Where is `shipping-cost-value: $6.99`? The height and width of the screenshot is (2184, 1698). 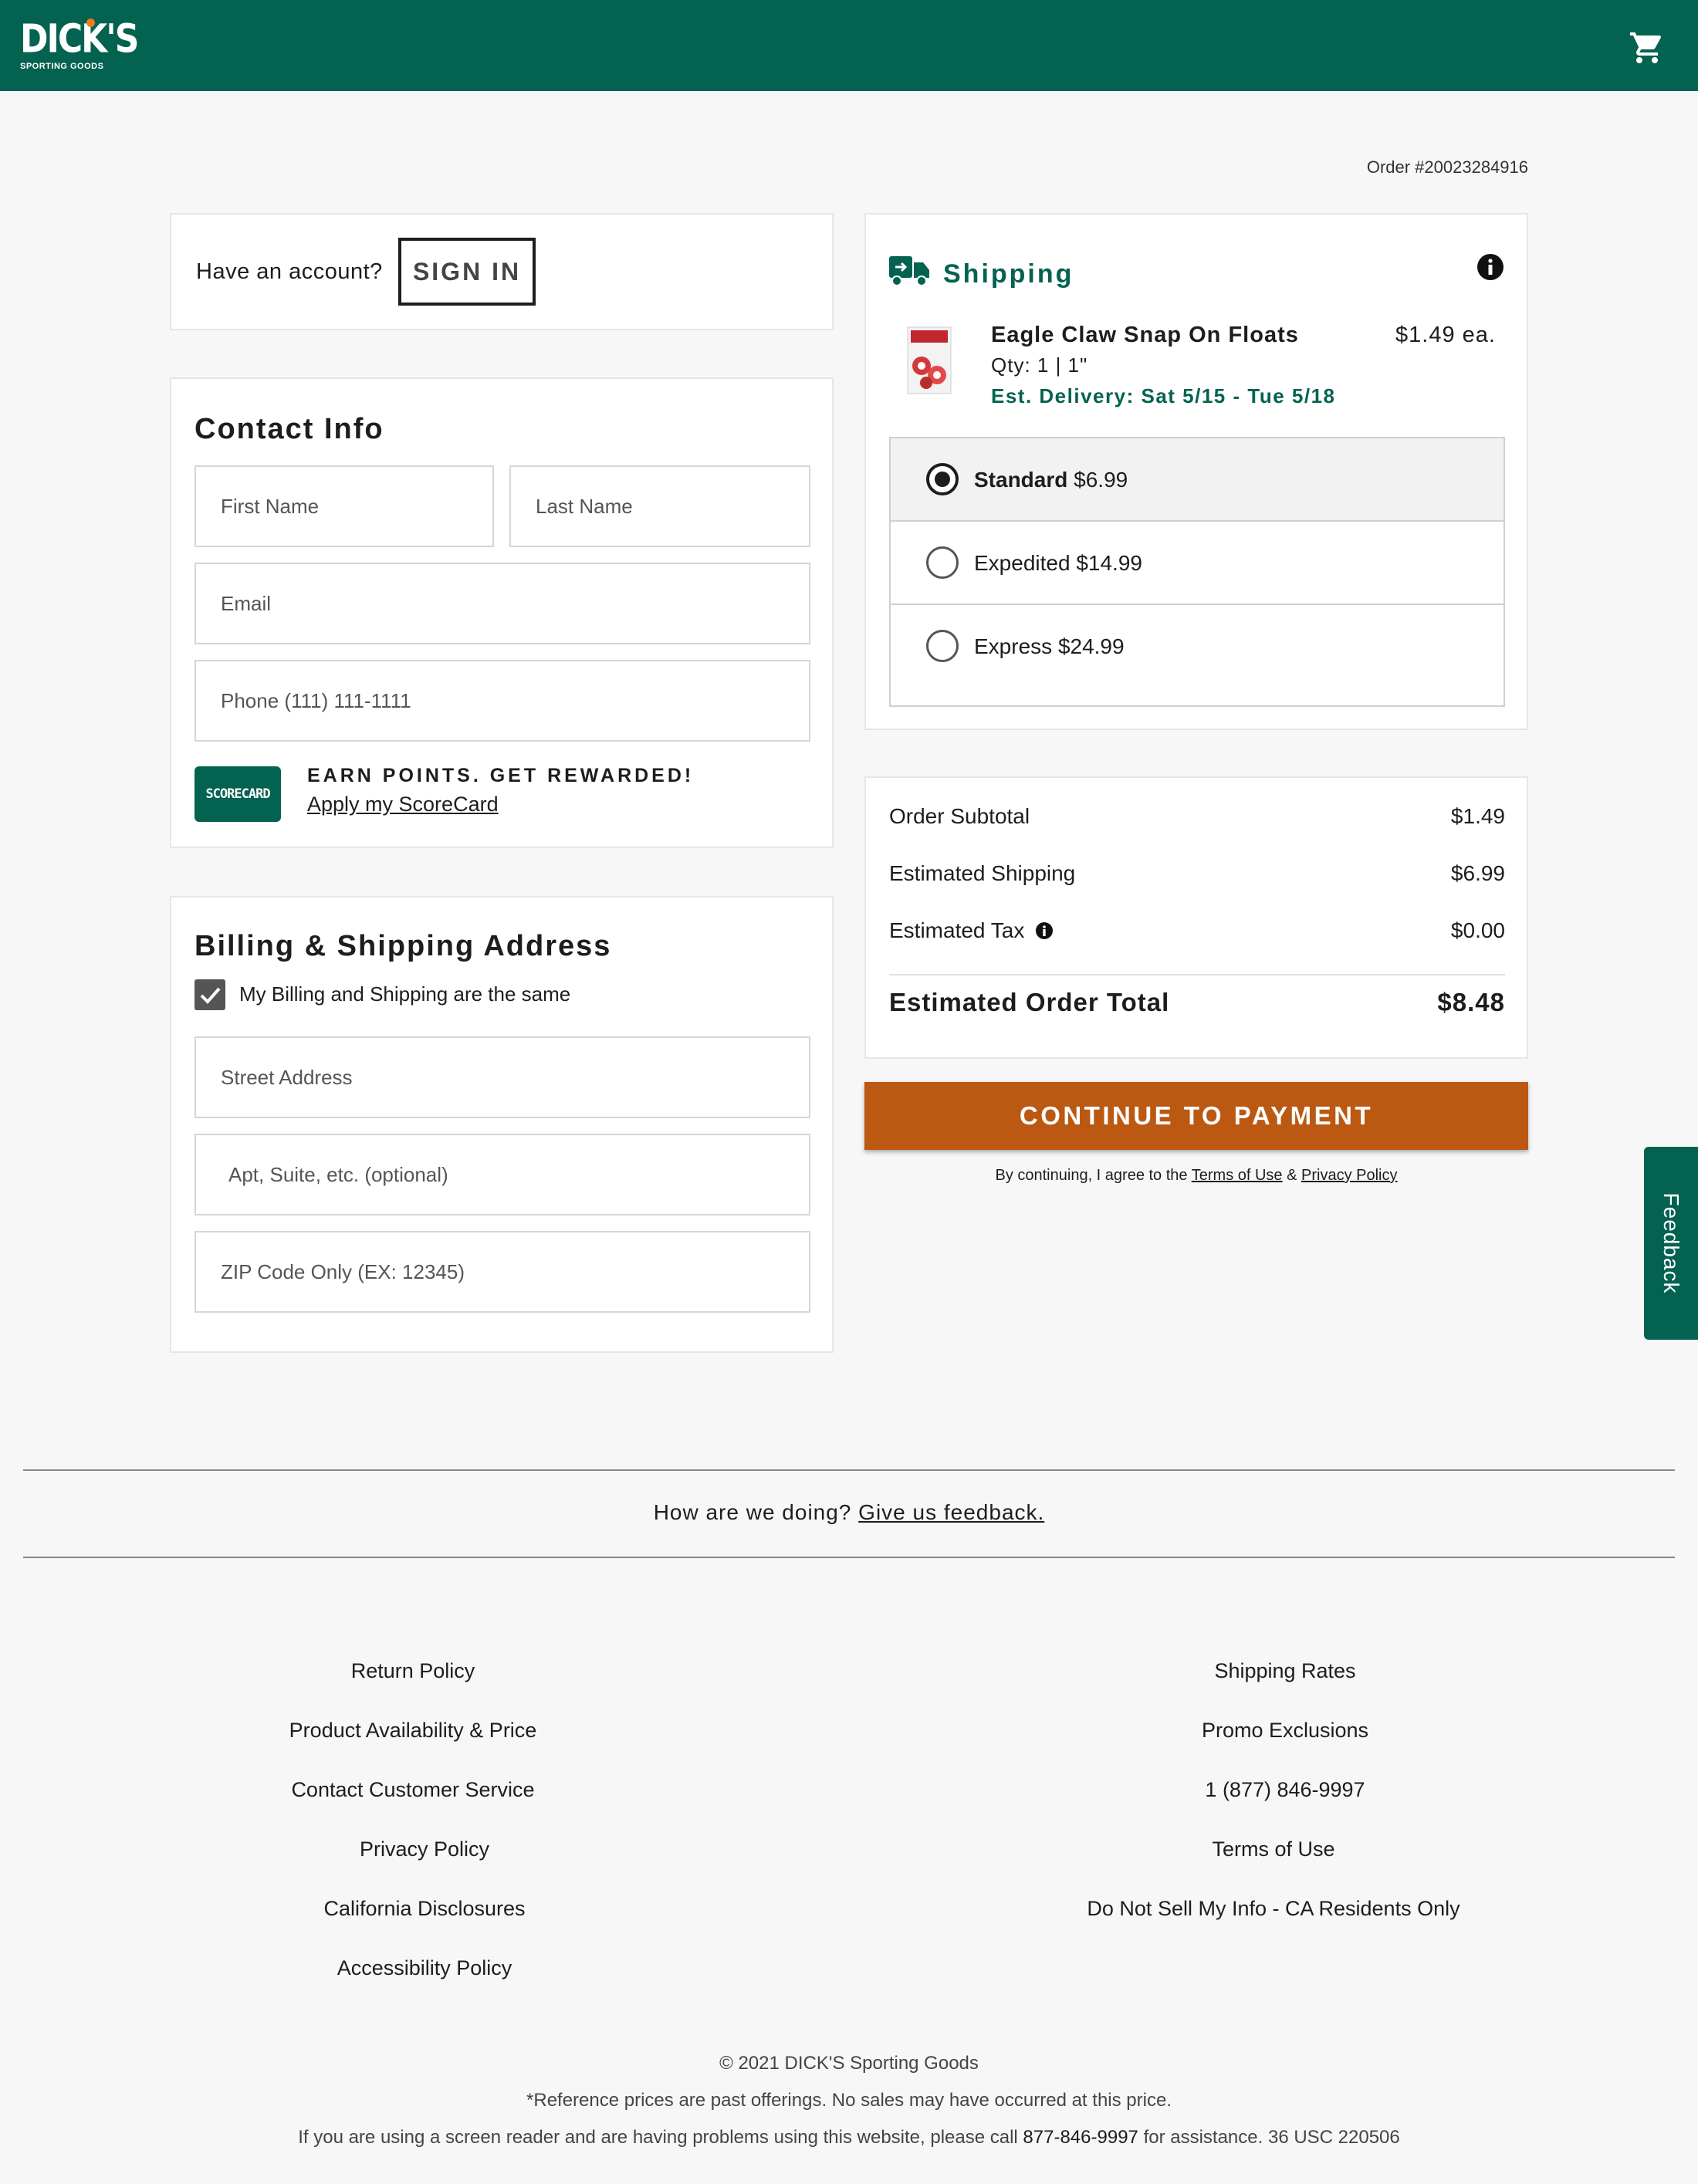
shipping-cost-value: $6.99 is located at coordinates (1478, 873).